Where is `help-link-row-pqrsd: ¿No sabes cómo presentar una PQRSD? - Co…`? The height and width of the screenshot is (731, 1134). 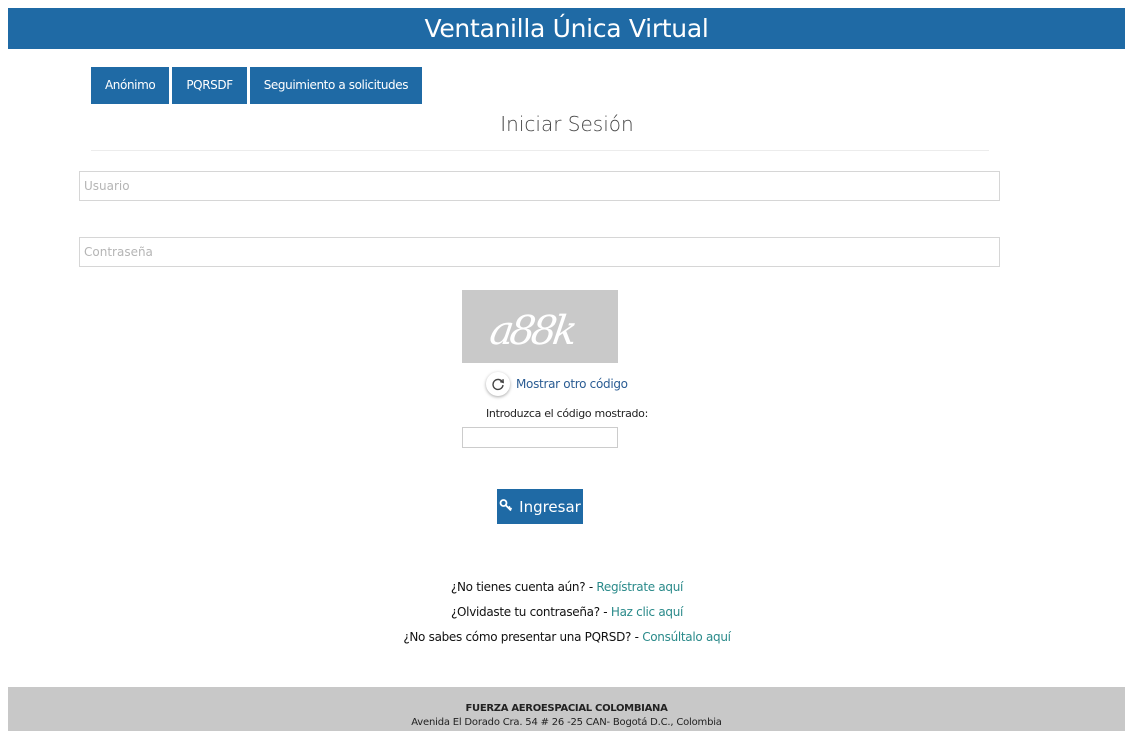 help-link-row-pqrsd: ¿No sabes cómo presentar una PQRSD? - Co… is located at coordinates (567, 638).